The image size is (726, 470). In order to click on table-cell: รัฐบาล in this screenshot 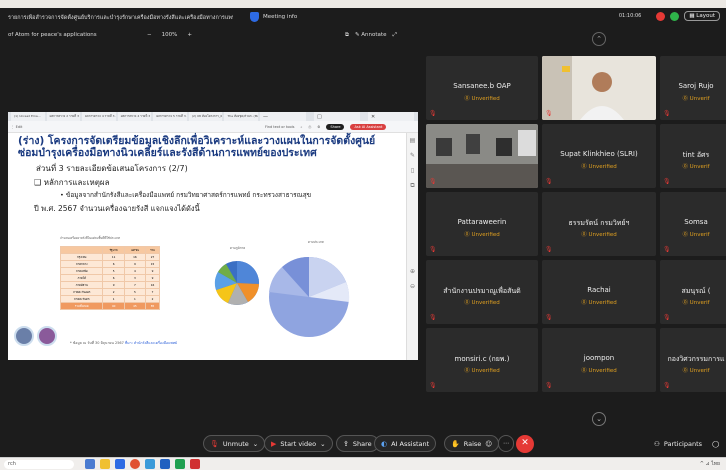, I will do `click(113, 250)`.